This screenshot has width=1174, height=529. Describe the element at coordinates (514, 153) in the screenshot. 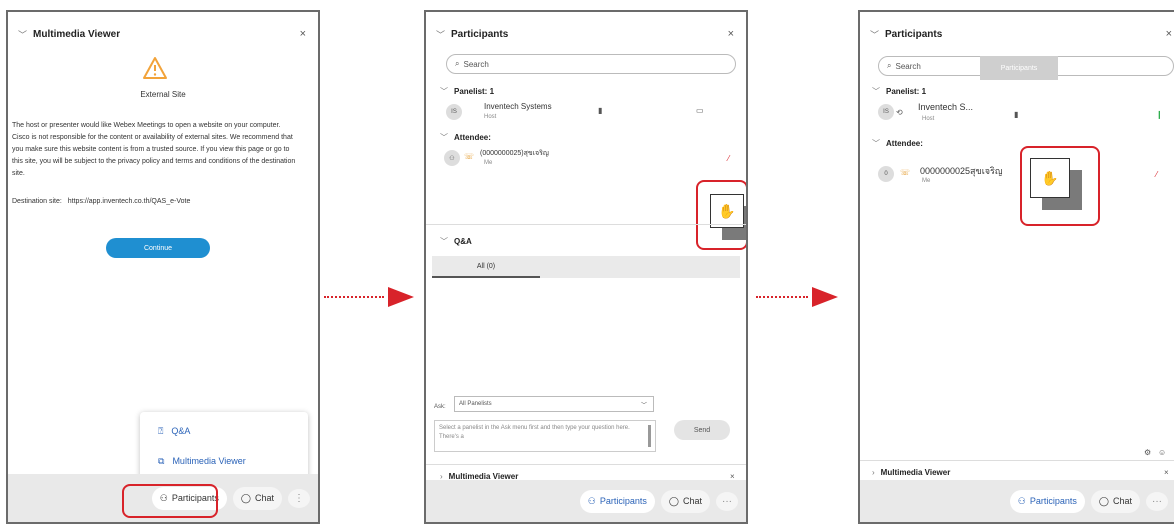

I see `attendee-name: (0000000025)สุขเจริญ` at that location.